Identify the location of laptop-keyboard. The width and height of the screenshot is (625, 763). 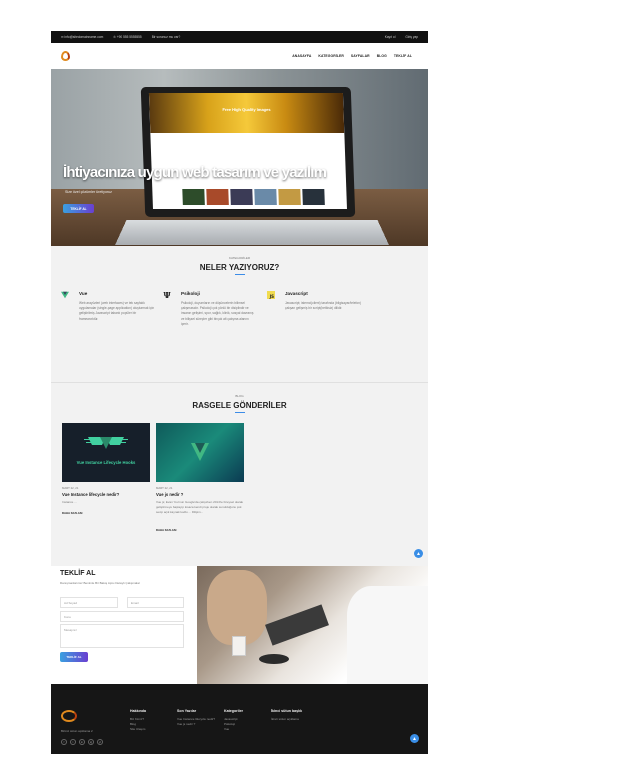
(252, 232).